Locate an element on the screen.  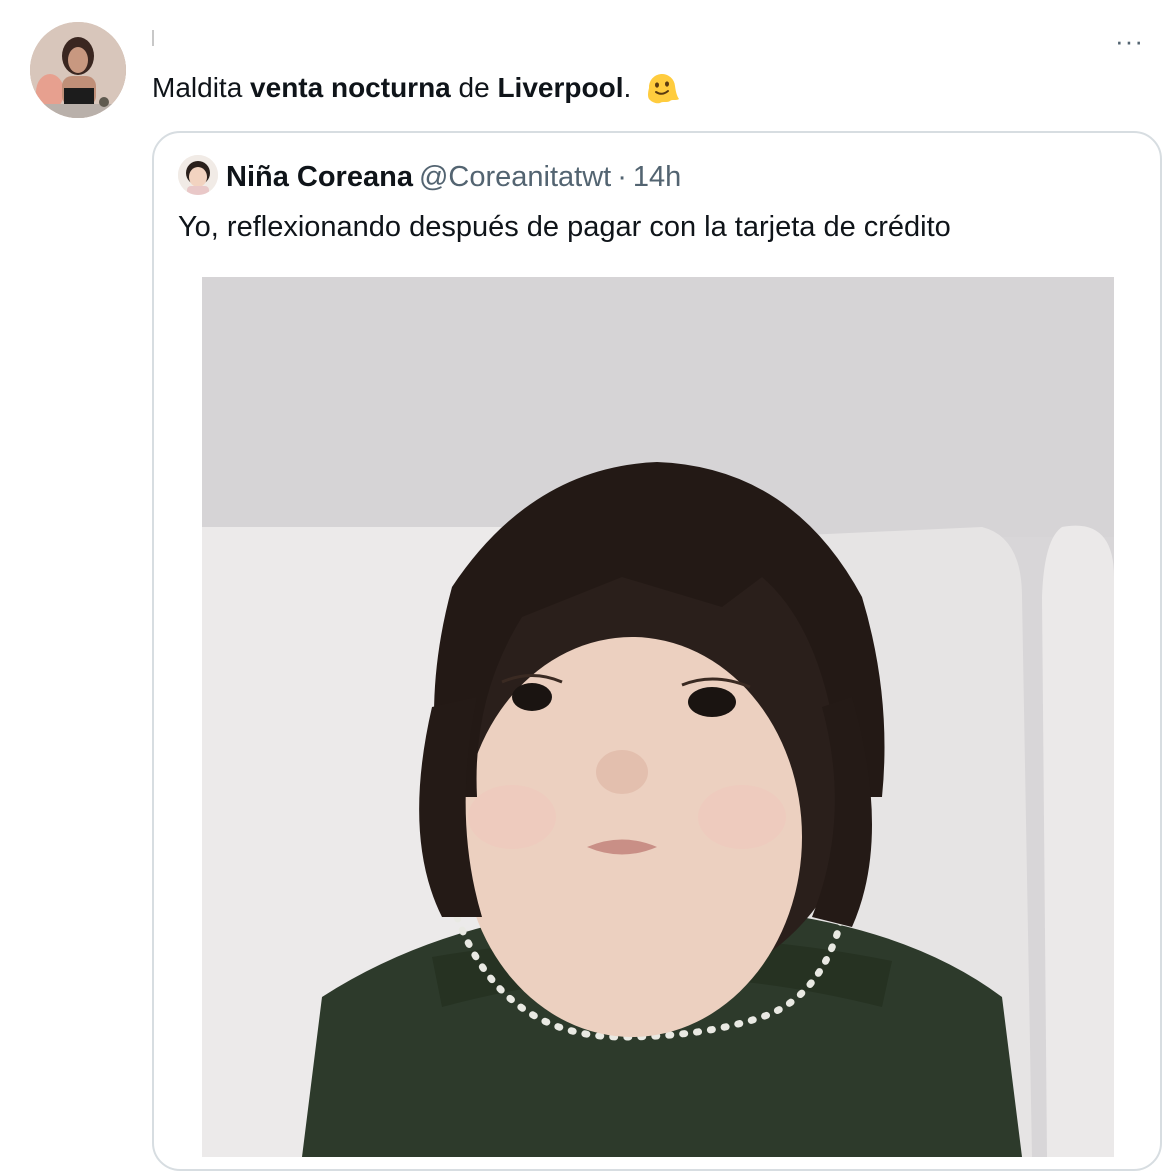
quoted-timestamp: 14h is located at coordinates (657, 177).